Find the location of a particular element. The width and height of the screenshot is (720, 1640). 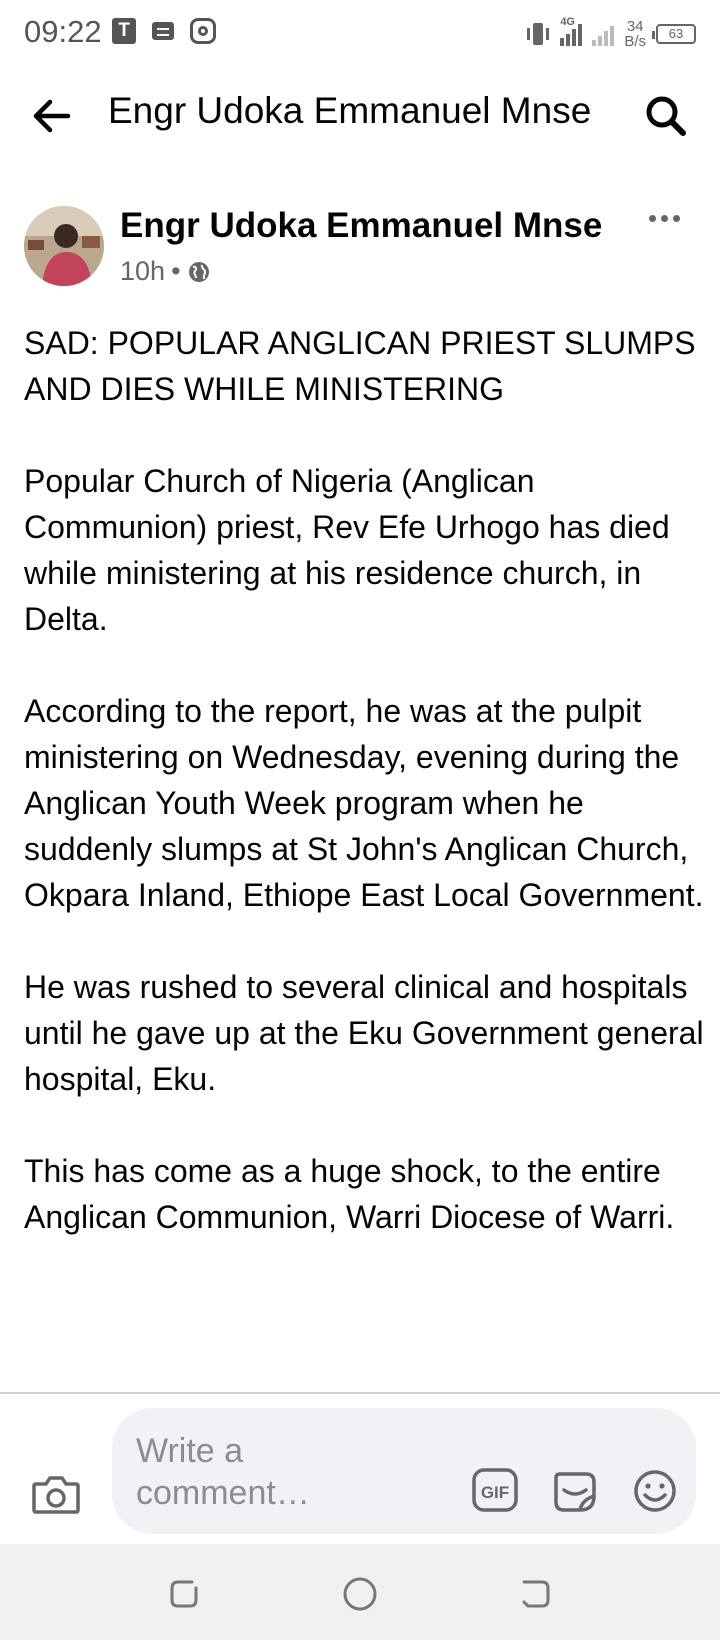

top-app-bar: Engr Udoka Emmanuel Mnse is located at coordinates (360, 116).